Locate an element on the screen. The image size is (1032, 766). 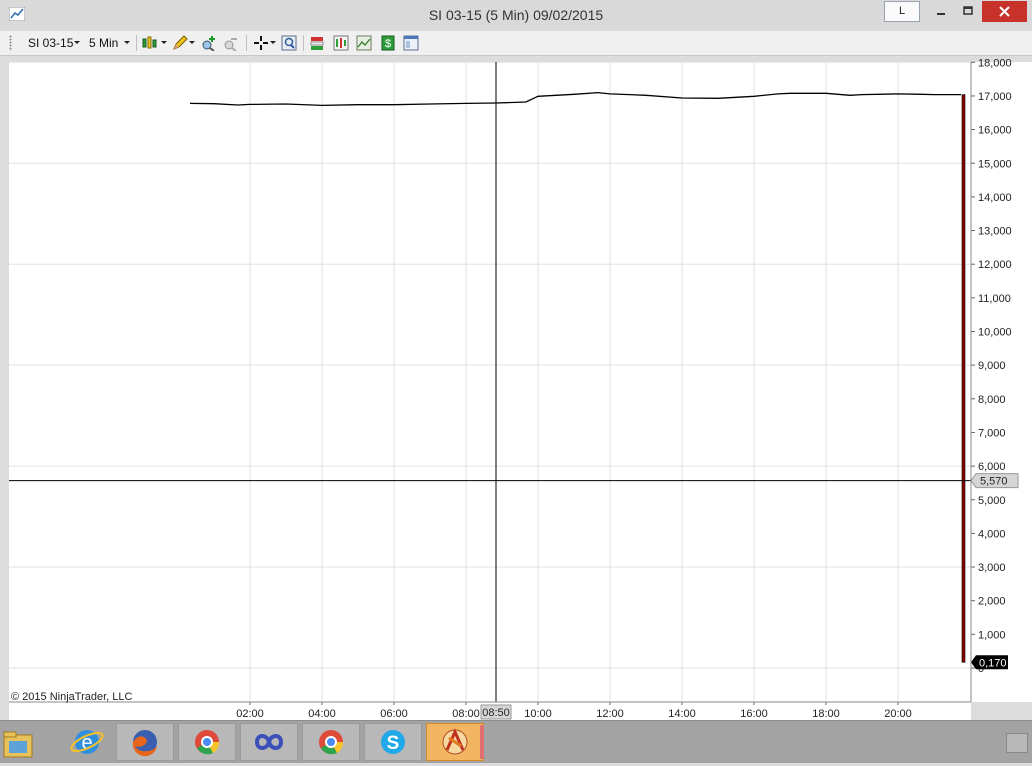
time-tick-label: 16:00 is located at coordinates (754, 714).